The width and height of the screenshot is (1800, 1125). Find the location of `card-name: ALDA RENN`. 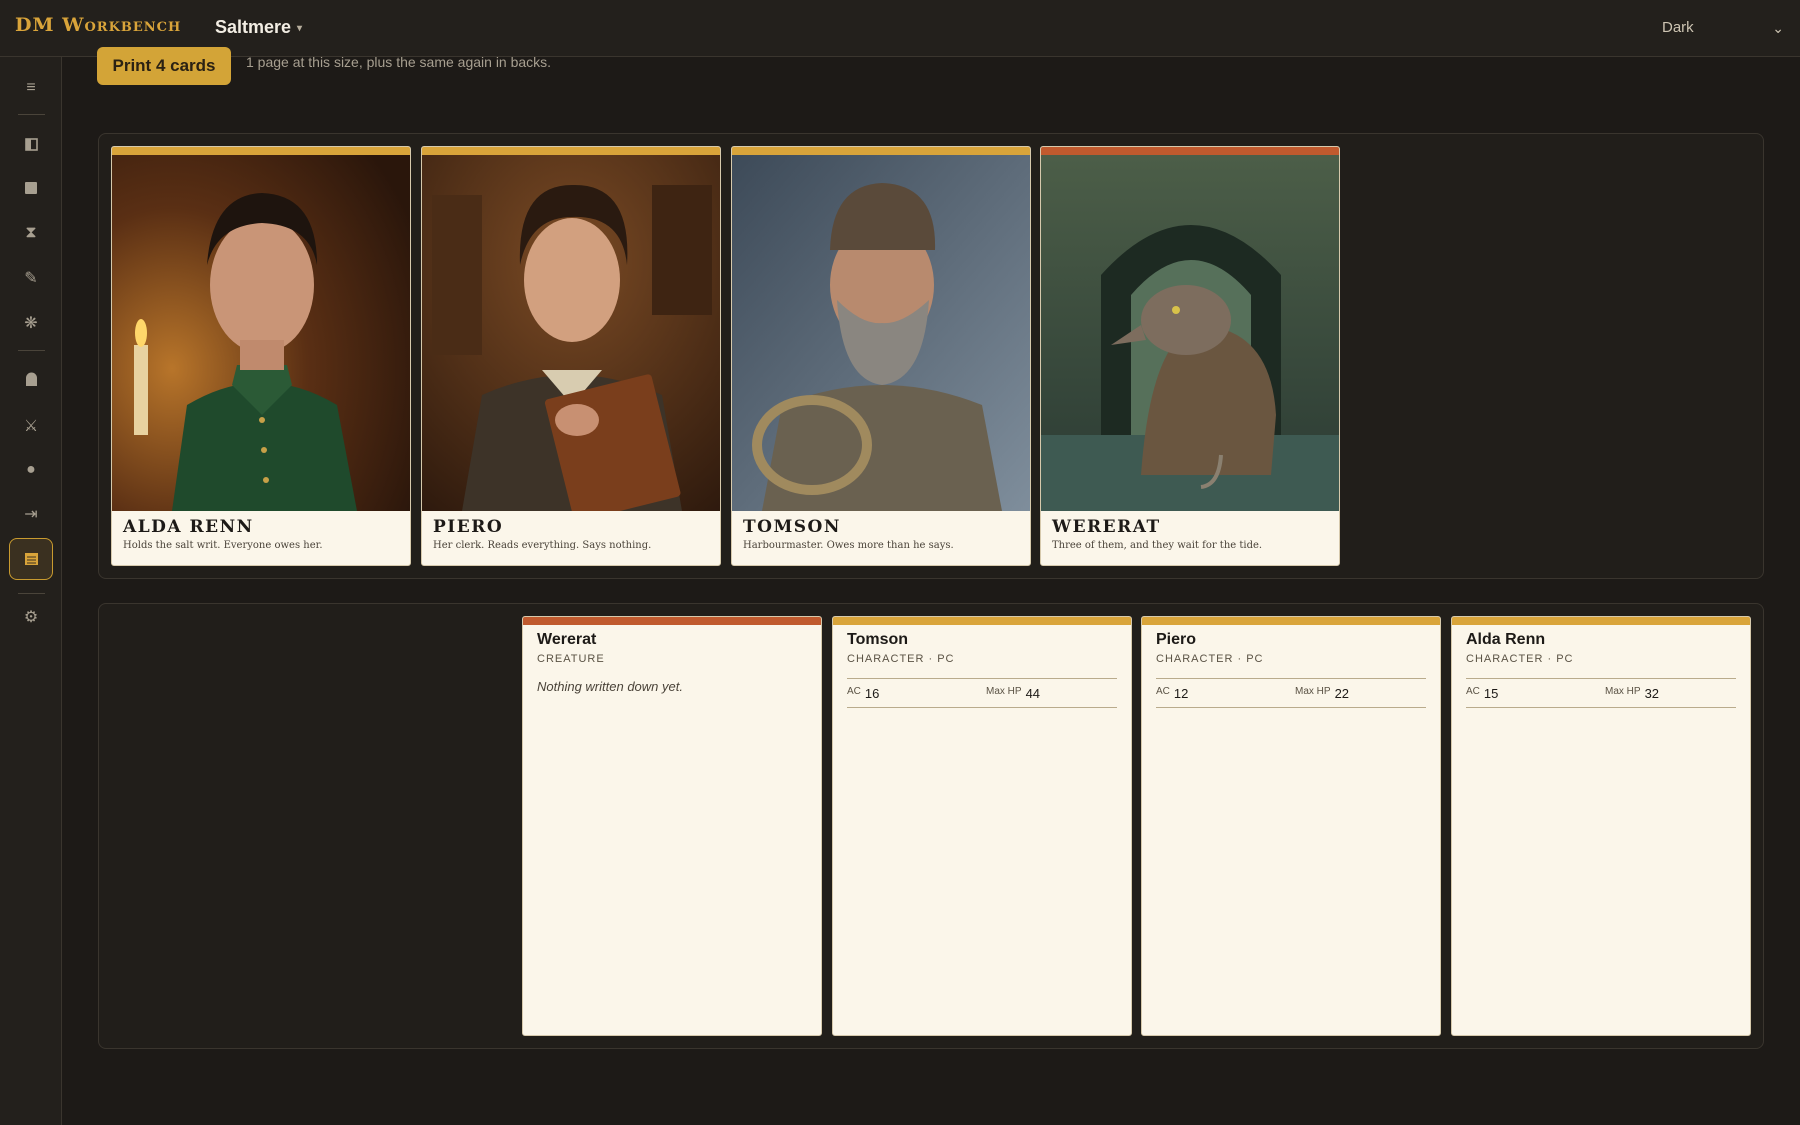

card-name: ALDA RENN is located at coordinates (188, 527).